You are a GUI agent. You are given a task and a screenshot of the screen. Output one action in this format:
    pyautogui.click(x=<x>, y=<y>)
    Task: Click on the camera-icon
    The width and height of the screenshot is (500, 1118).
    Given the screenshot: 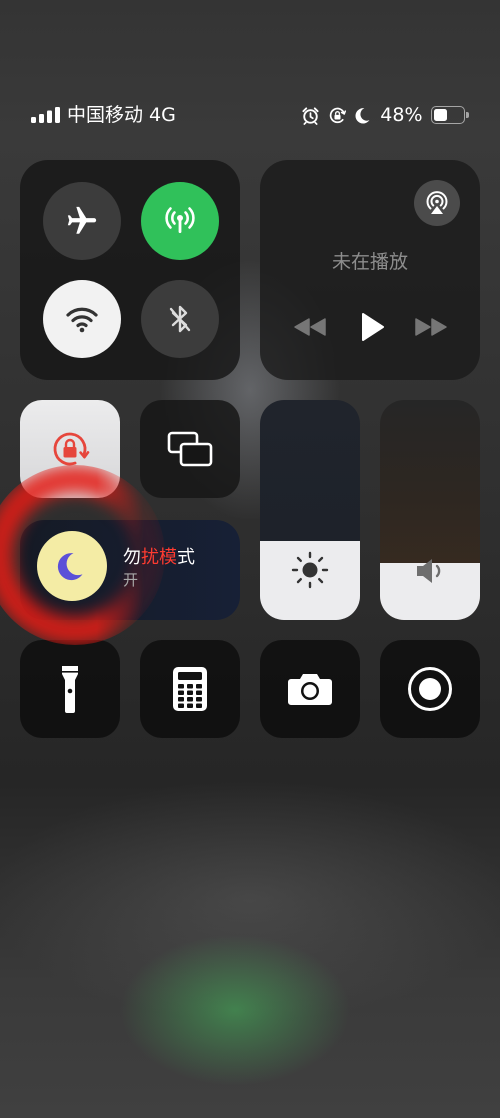 What is the action you would take?
    pyautogui.click(x=310, y=689)
    